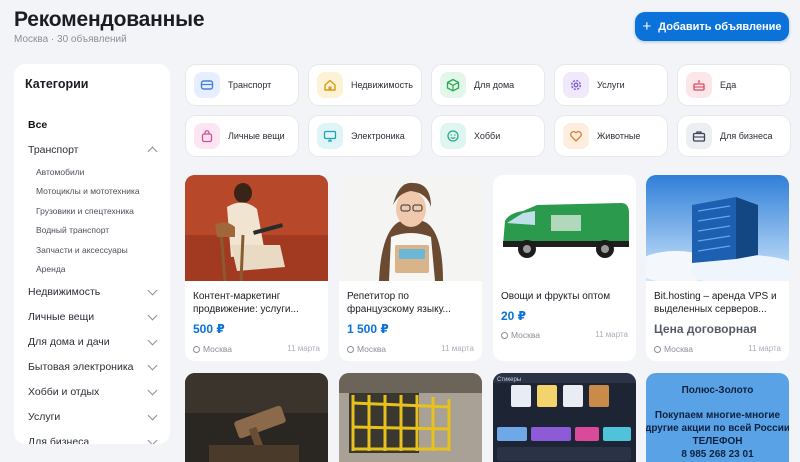 This screenshot has height=462, width=800. What do you see at coordinates (382, 85) in the screenshot?
I see `category-label: Недвижимость` at bounding box center [382, 85].